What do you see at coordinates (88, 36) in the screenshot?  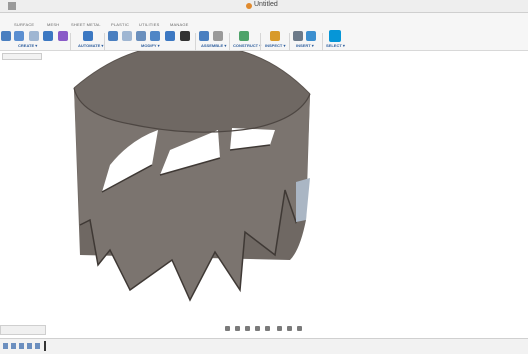 I see `automate-icon` at bounding box center [88, 36].